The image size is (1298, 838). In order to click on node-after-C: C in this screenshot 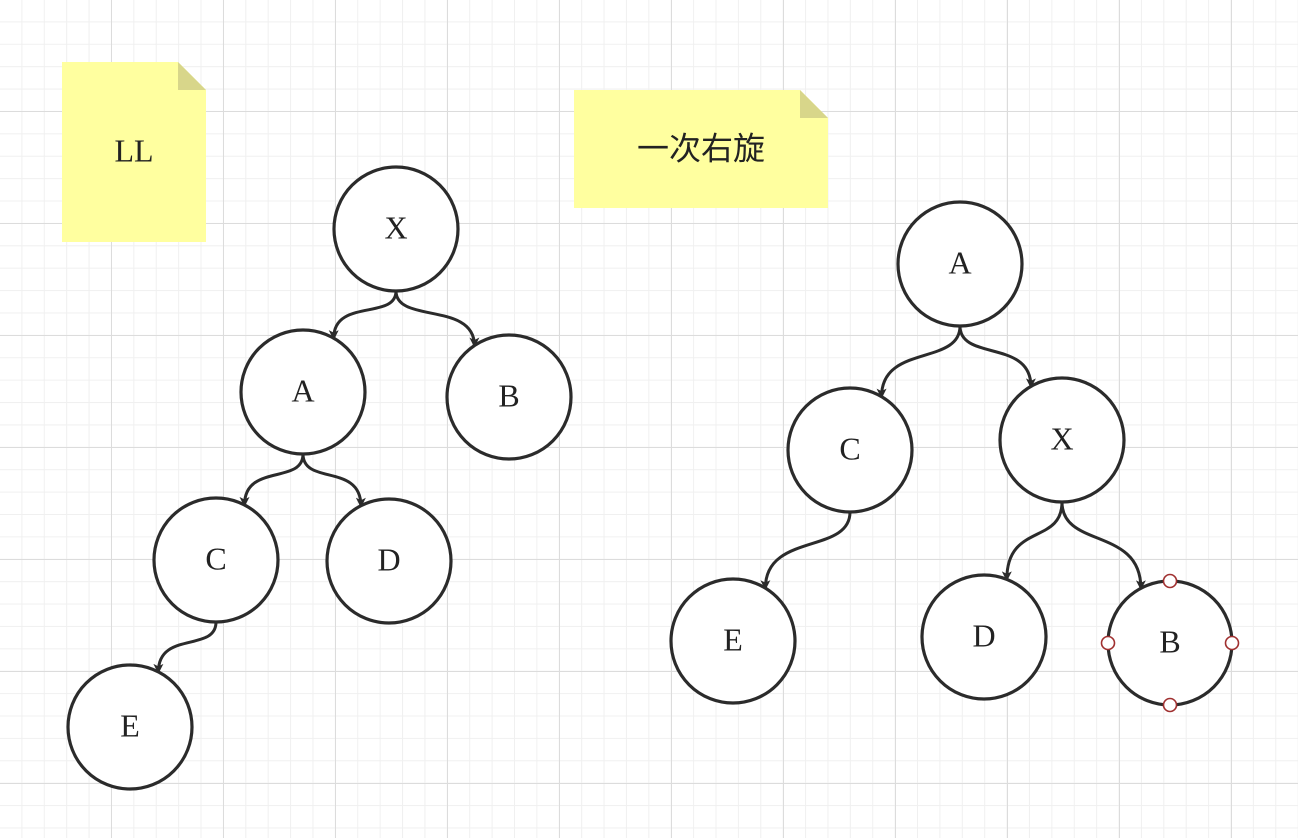, I will do `click(850, 450)`.